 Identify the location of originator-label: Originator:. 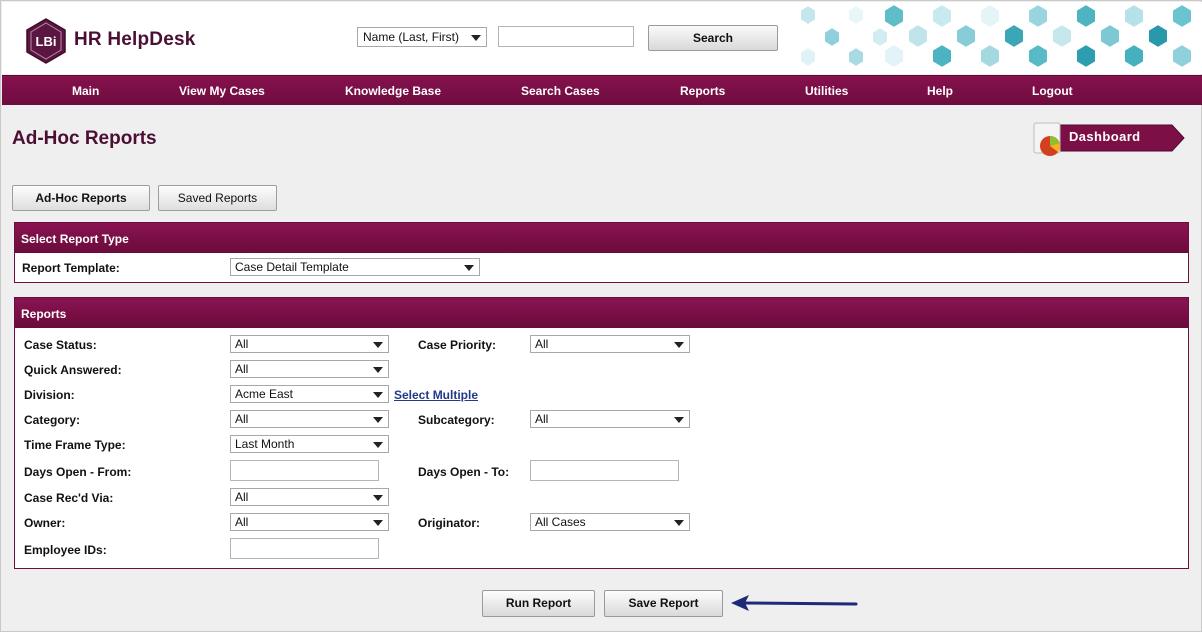
(449, 523).